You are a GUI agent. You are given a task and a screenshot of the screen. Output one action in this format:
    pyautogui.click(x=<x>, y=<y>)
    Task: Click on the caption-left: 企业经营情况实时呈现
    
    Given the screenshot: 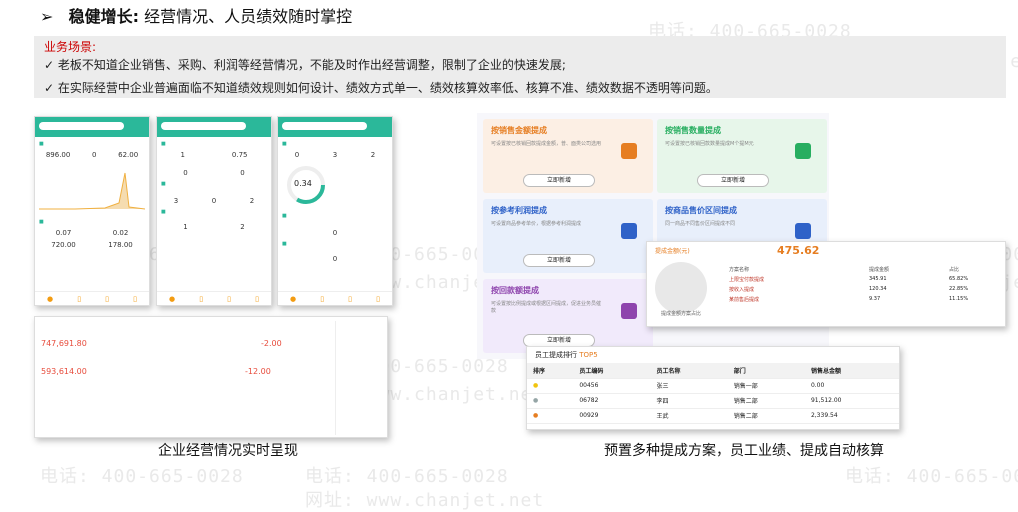 What is the action you would take?
    pyautogui.click(x=228, y=451)
    